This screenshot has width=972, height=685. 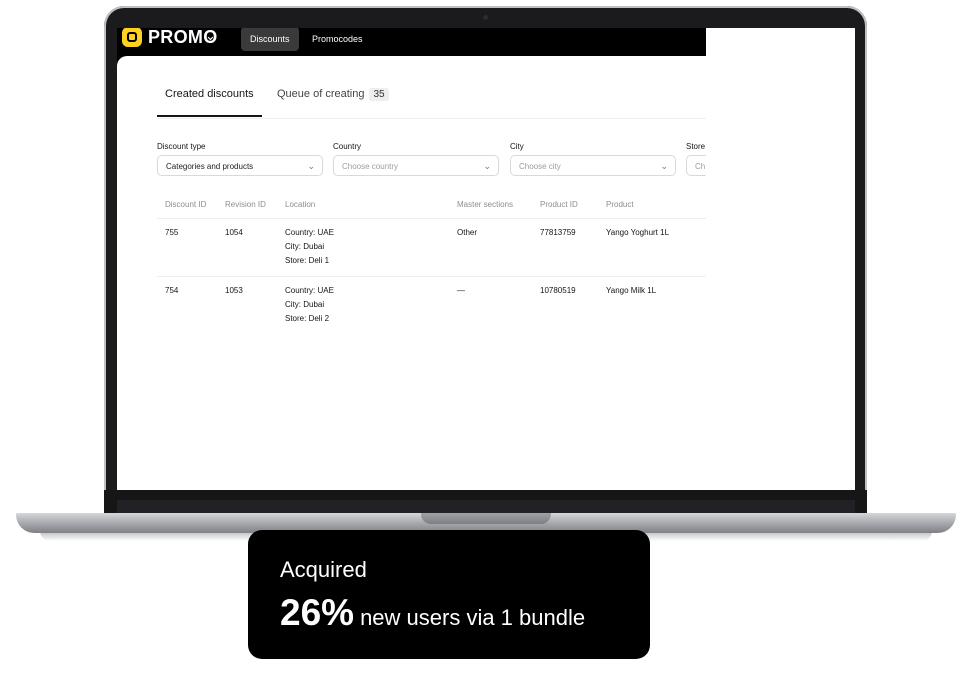 I want to click on camera, so click(x=485, y=17).